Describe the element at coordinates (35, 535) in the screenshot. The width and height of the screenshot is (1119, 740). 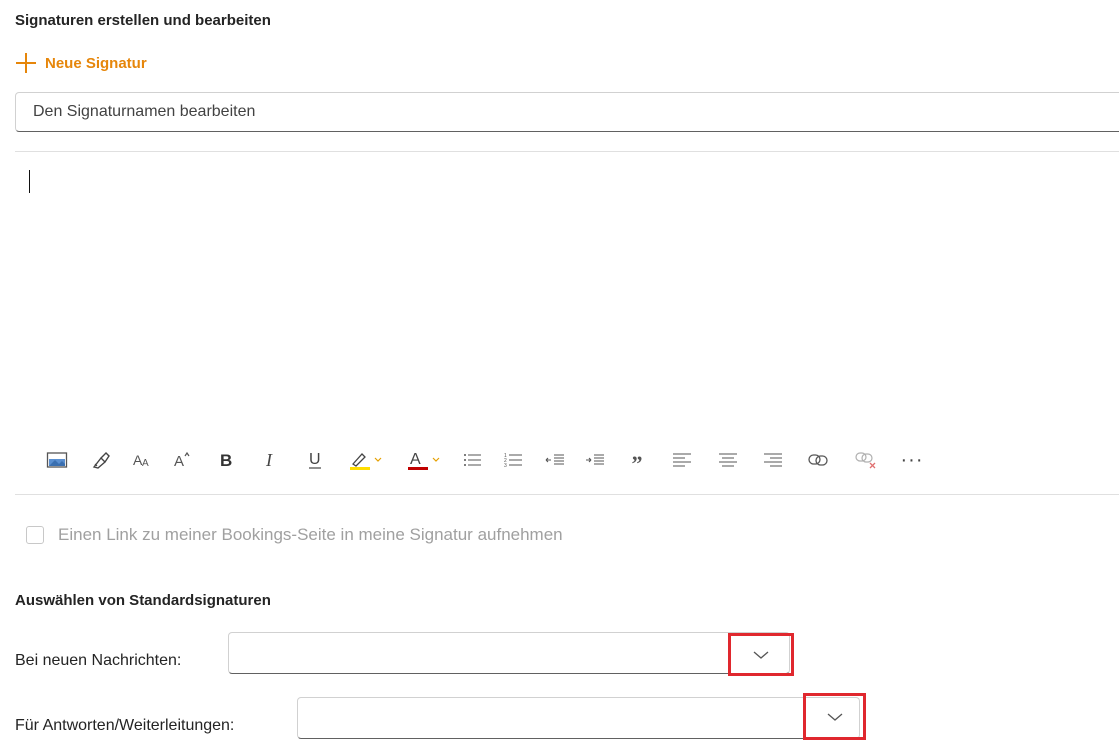
I see `bookings-checkbox` at that location.